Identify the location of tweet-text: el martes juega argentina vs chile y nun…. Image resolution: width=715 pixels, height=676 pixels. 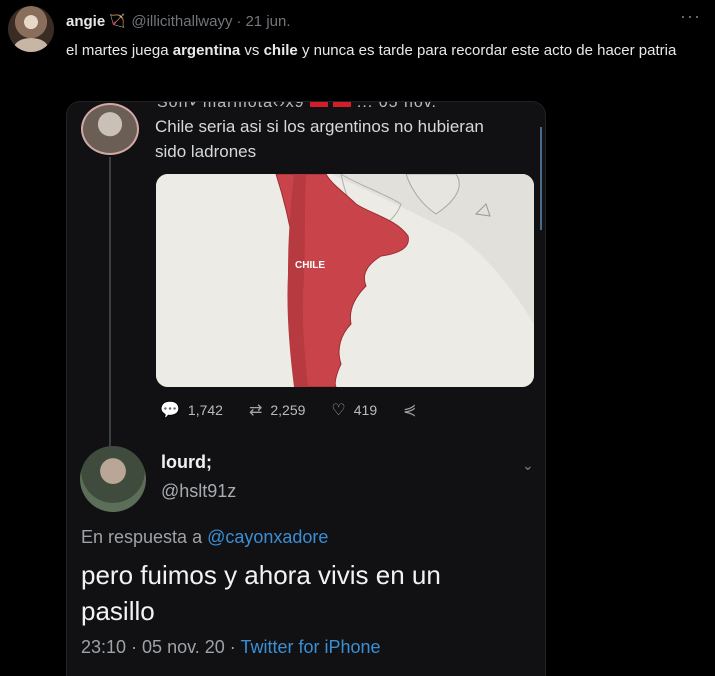
(386, 51).